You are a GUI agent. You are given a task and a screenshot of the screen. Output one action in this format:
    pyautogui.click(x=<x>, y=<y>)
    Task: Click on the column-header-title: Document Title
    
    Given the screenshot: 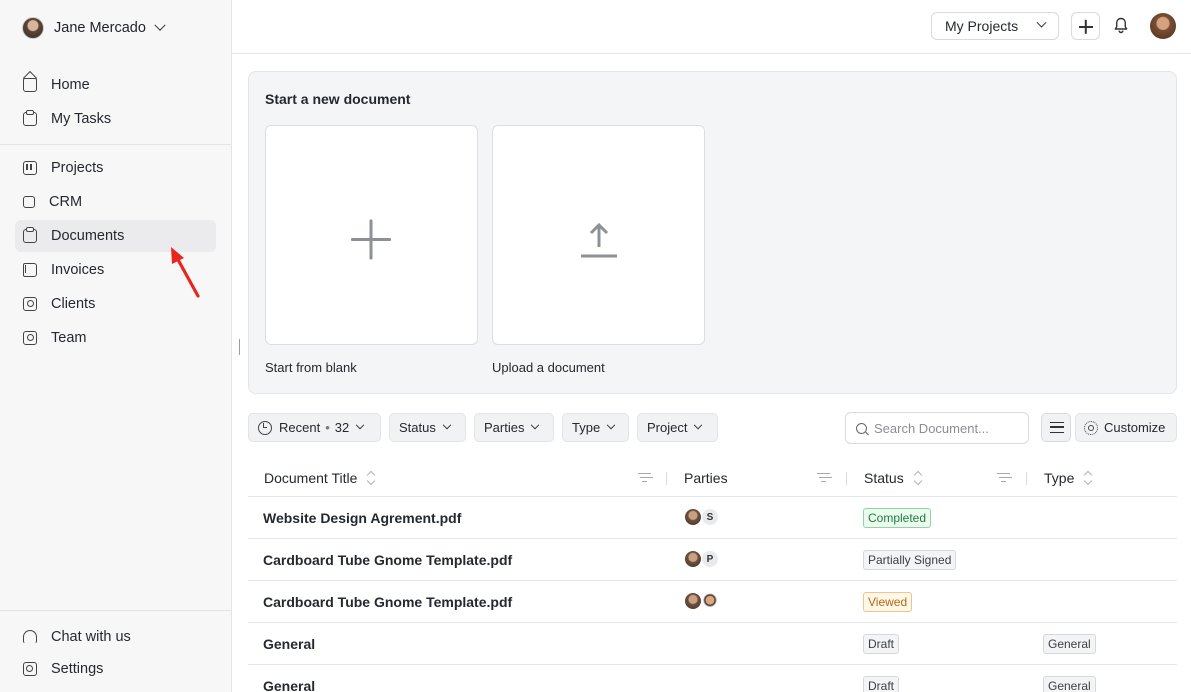 What is the action you would take?
    pyautogui.click(x=319, y=478)
    